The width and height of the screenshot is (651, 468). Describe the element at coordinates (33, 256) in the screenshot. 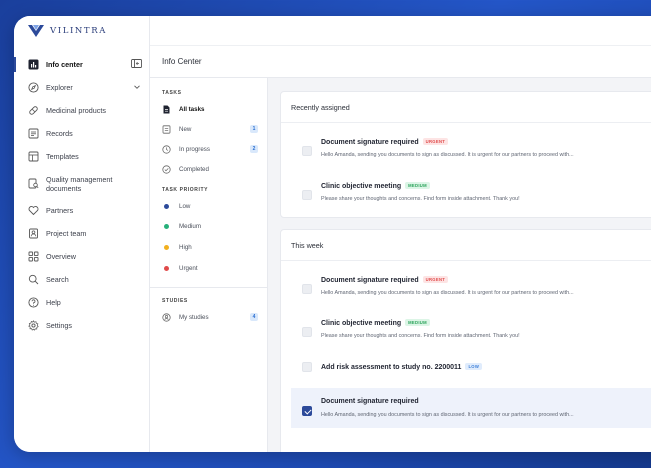

I see `grid-icon` at that location.